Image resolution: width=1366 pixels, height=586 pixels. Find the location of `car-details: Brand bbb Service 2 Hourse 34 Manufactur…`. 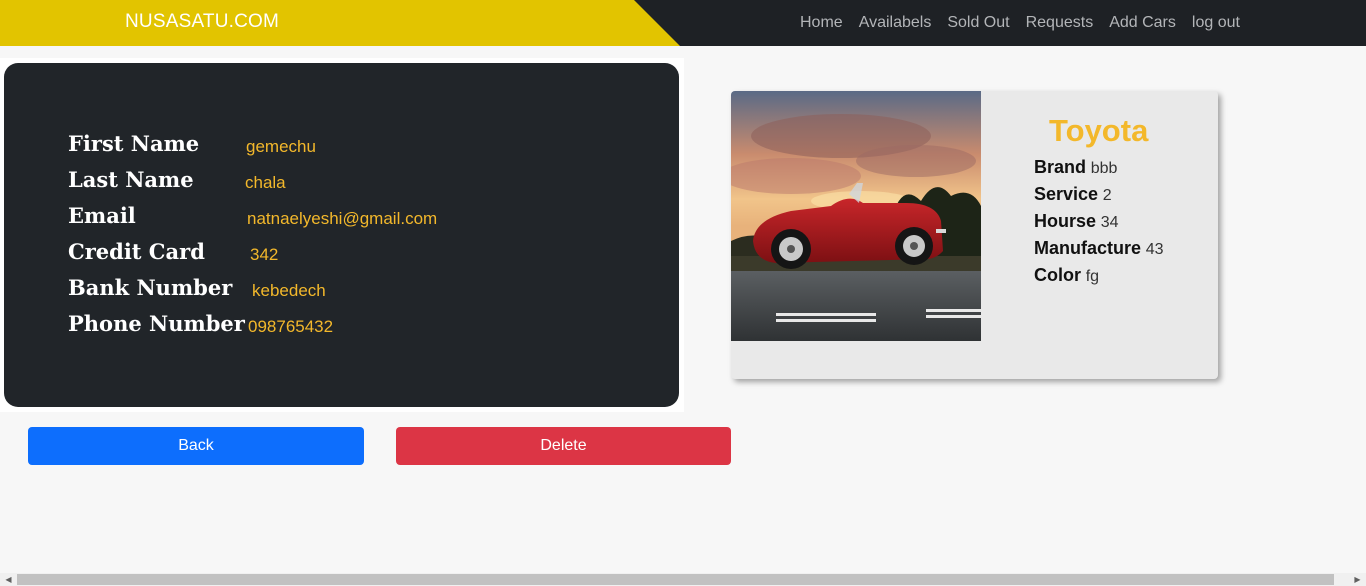

car-details: Brand bbb Service 2 Hourse 34 Manufactur… is located at coordinates (1099, 224).